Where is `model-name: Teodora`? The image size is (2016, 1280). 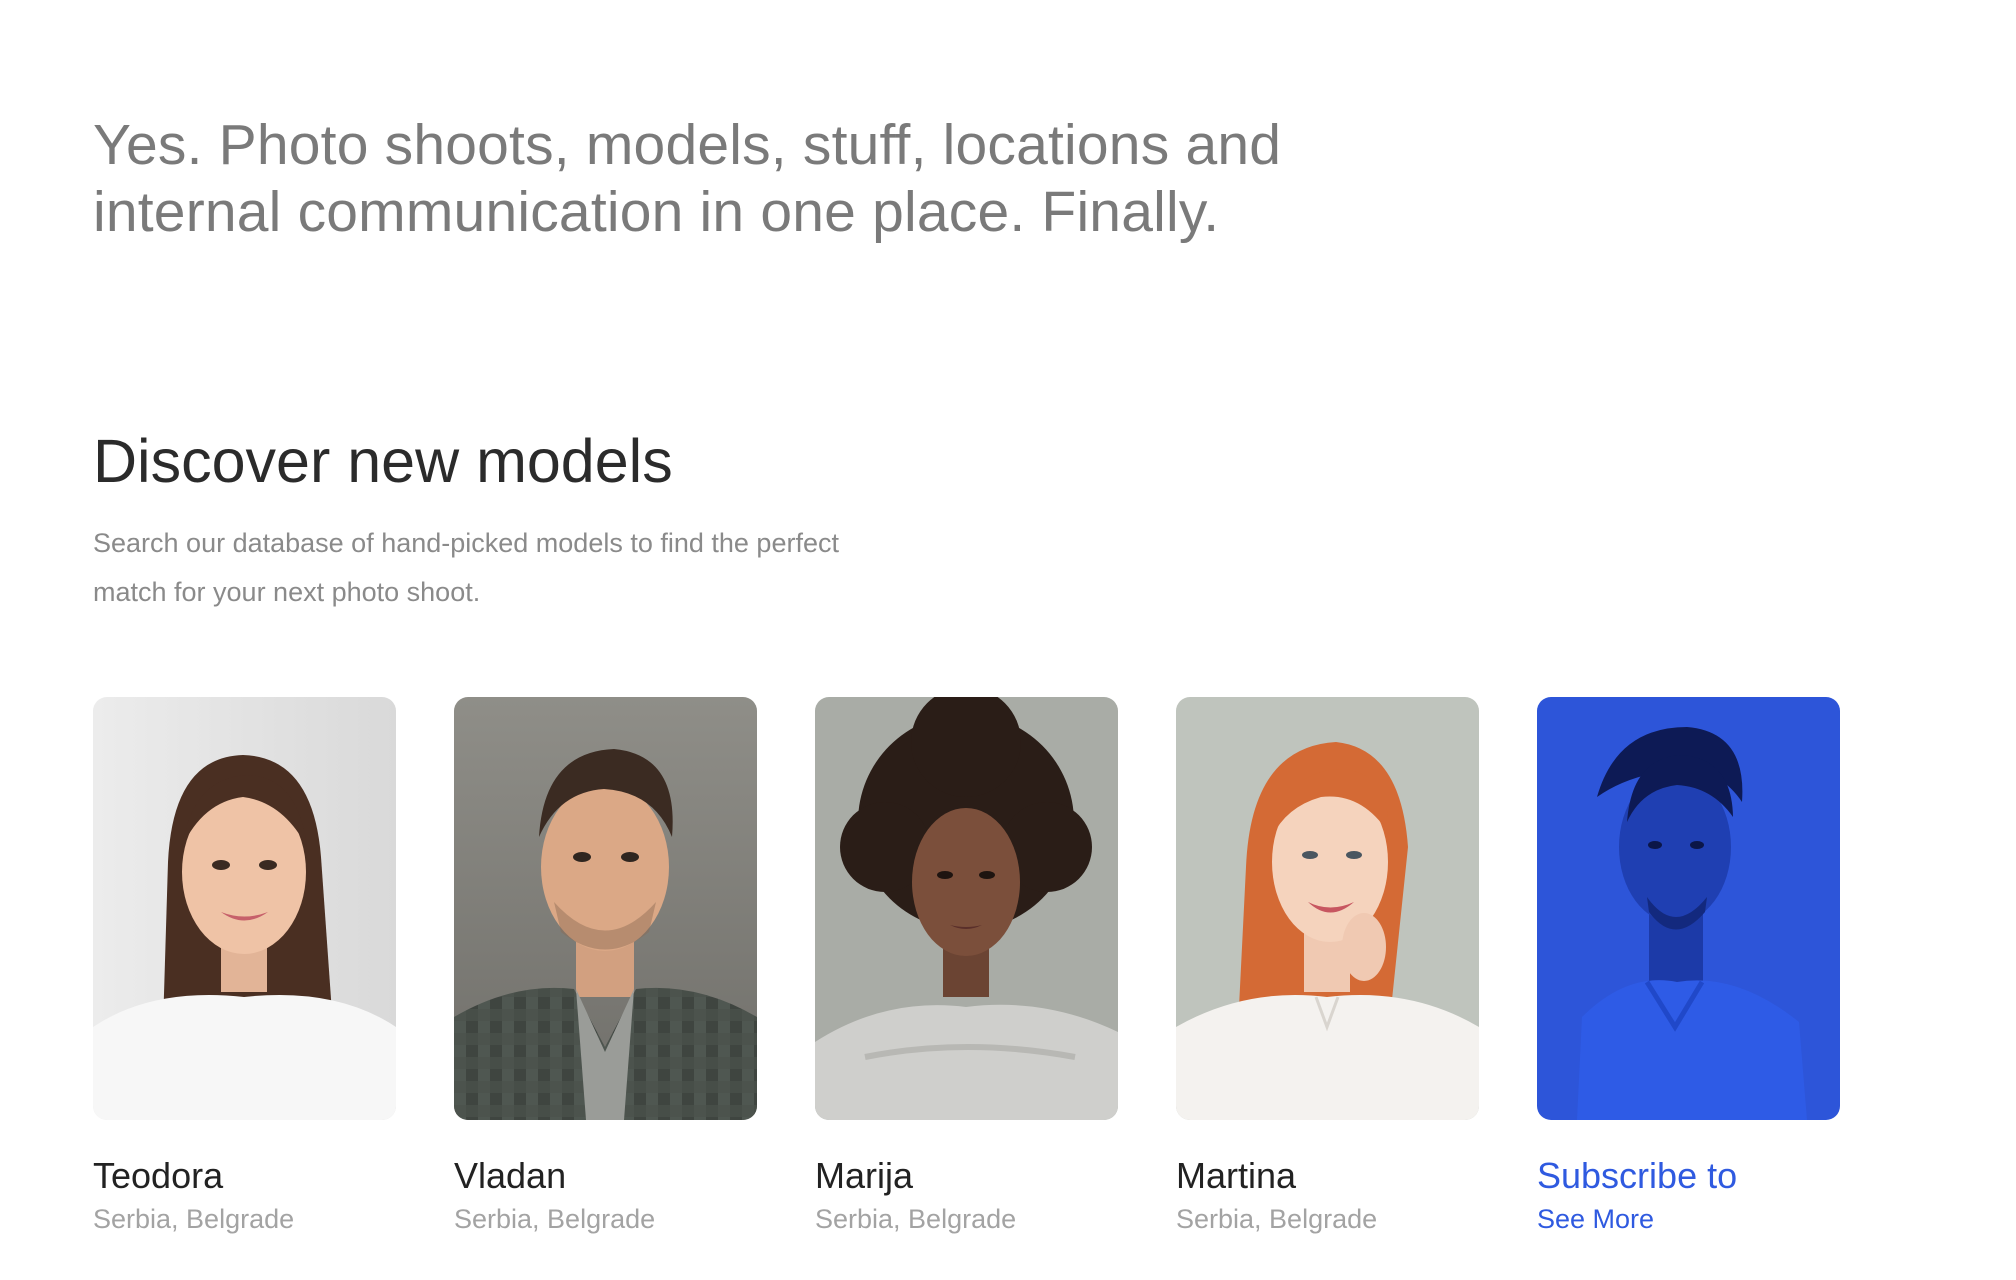
model-name: Teodora is located at coordinates (244, 1176).